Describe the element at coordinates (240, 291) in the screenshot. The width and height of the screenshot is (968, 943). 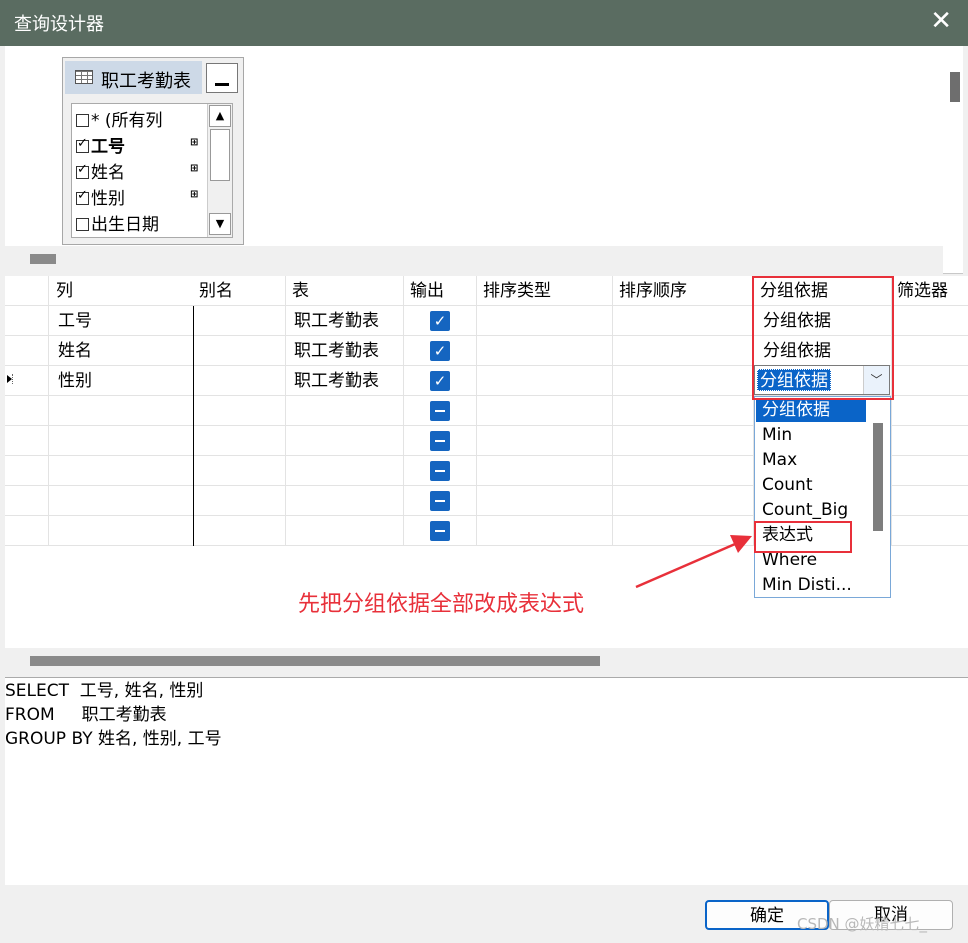
I see `header-alias: 别名` at that location.